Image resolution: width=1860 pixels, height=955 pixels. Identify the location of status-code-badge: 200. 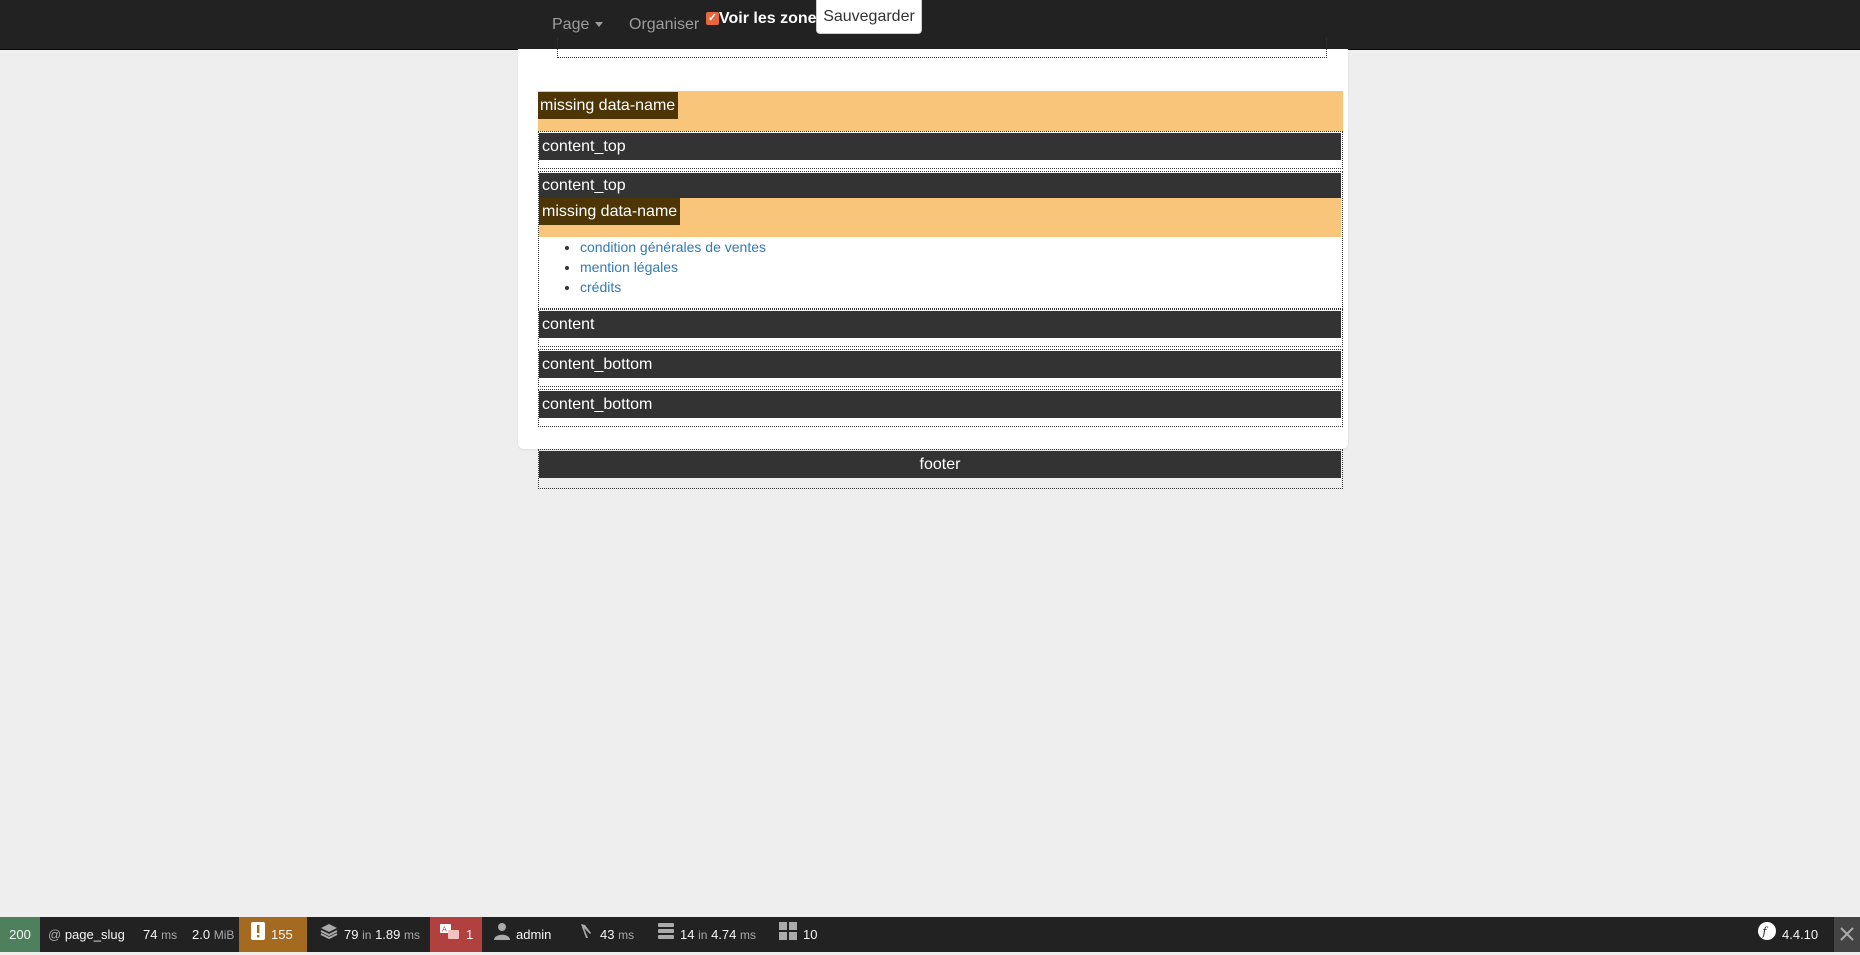
(20, 934).